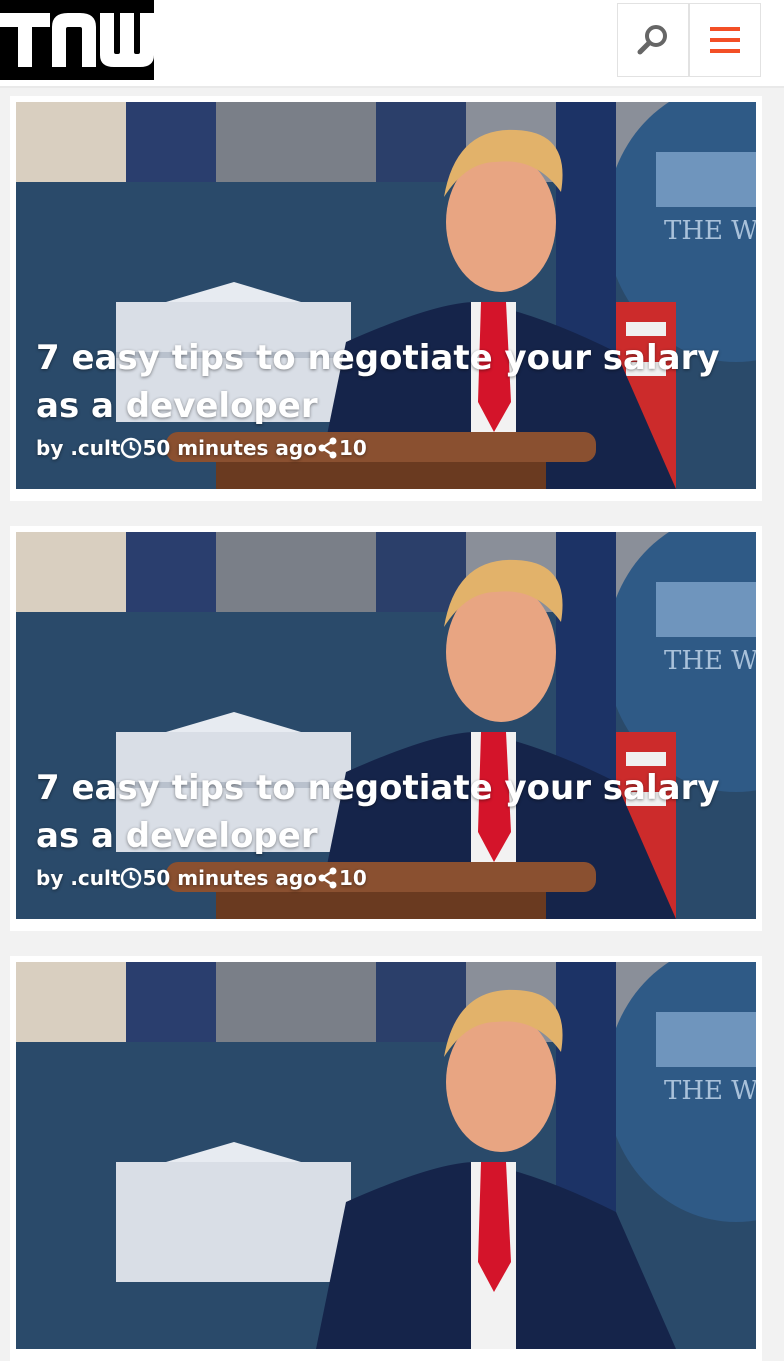  I want to click on menu-button, so click(725, 40).